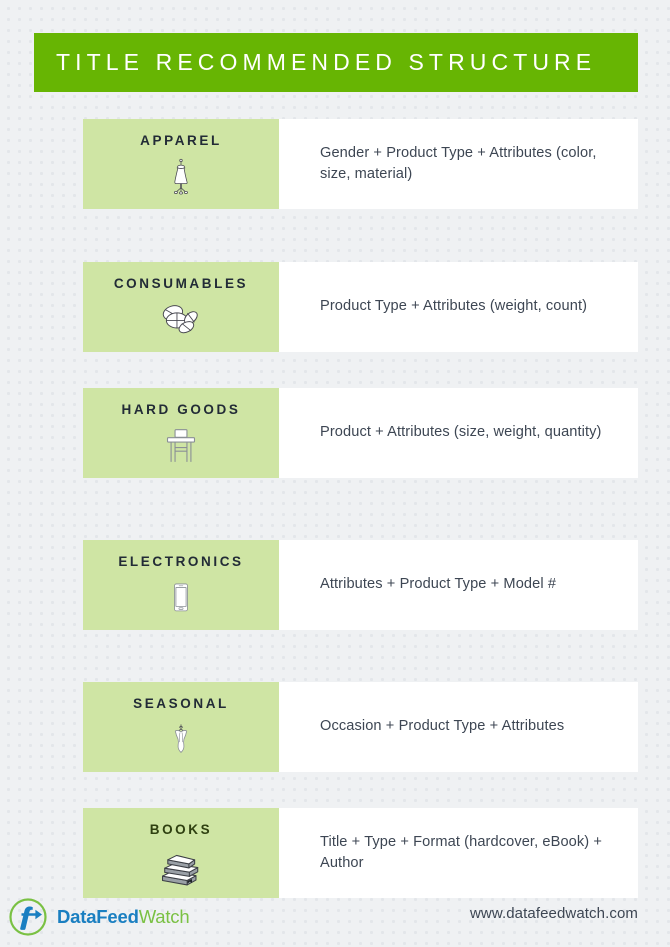 This screenshot has height=947, width=670. Describe the element at coordinates (181, 703) in the screenshot. I see `category-label: SEASONAL` at that location.